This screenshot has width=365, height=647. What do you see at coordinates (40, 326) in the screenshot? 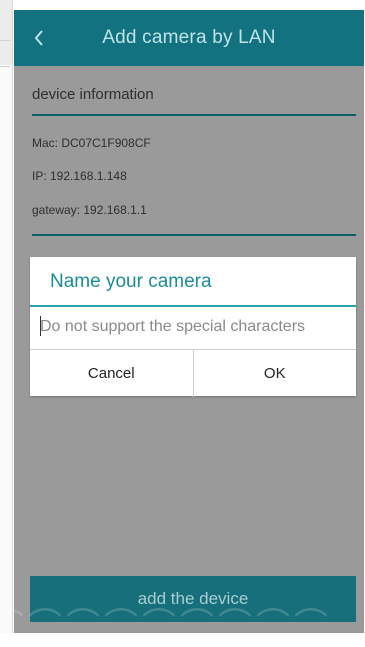
I see `text-cursor` at bounding box center [40, 326].